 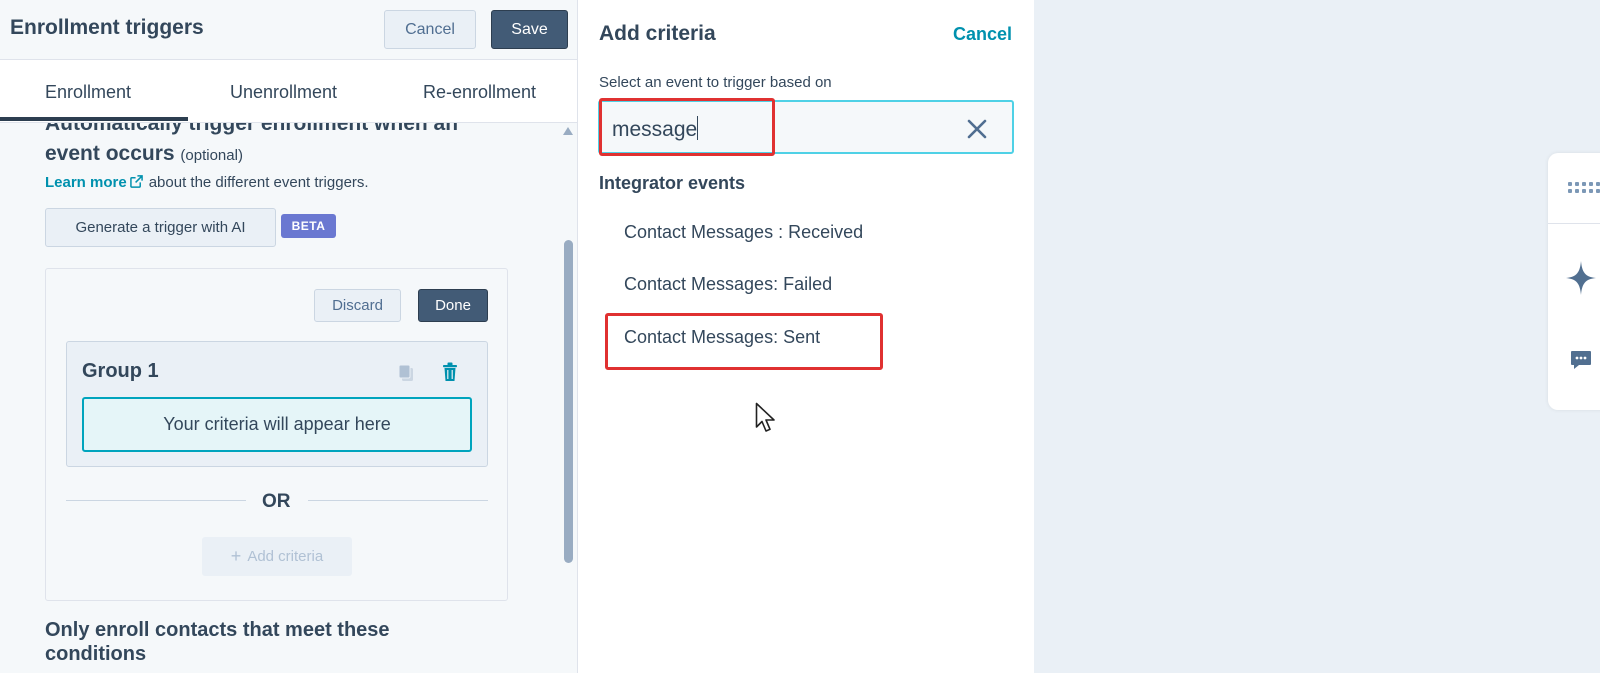 I want to click on panel-header: Enrollment triggers Cancel Save, so click(x=288, y=30).